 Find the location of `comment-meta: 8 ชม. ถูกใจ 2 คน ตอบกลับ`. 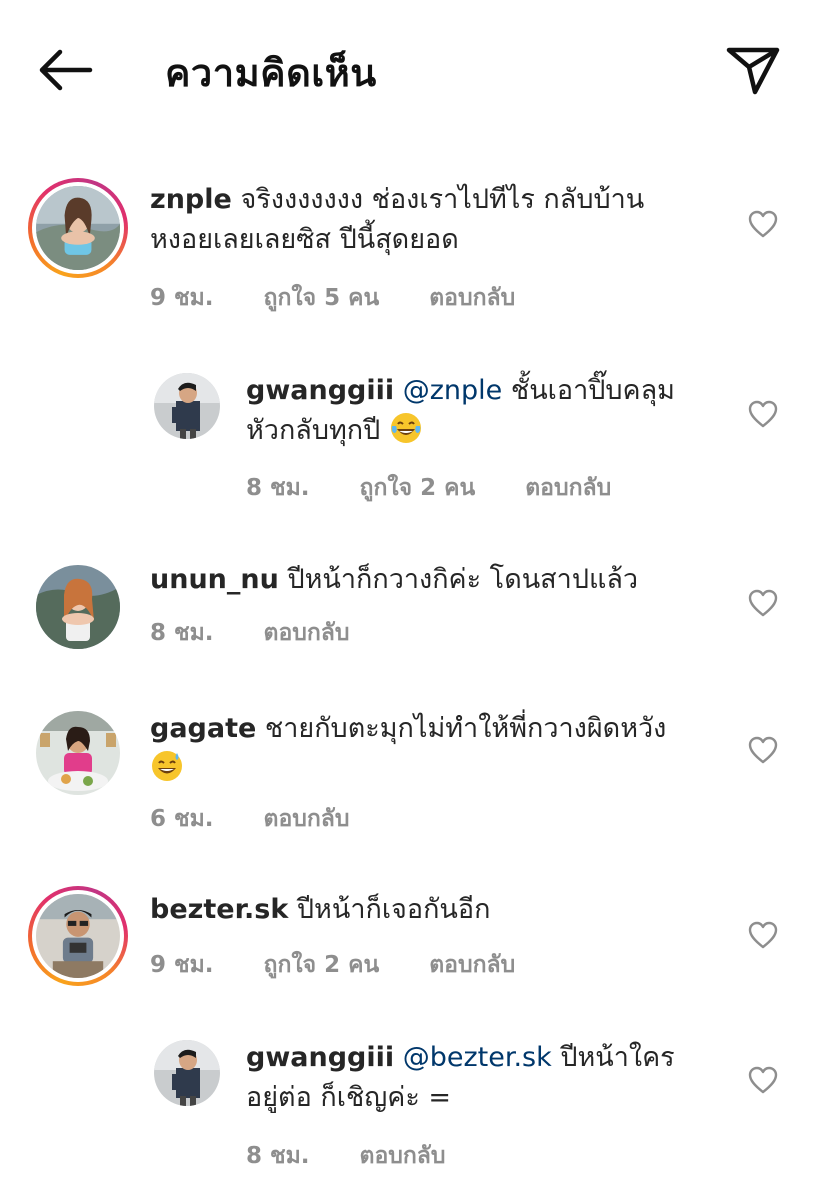

comment-meta: 8 ชม. ถูกใจ 2 คน ตอบกลับ is located at coordinates (428, 488).